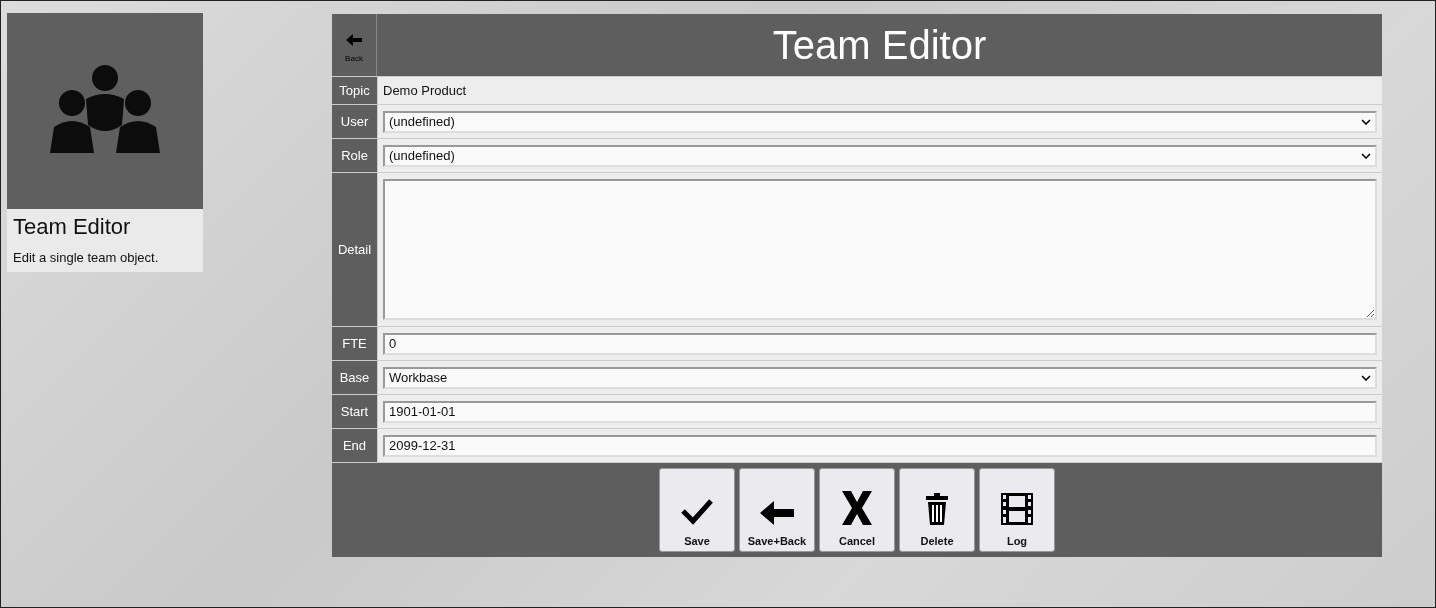 The image size is (1436, 608). I want to click on input-field: 0, so click(880, 343).